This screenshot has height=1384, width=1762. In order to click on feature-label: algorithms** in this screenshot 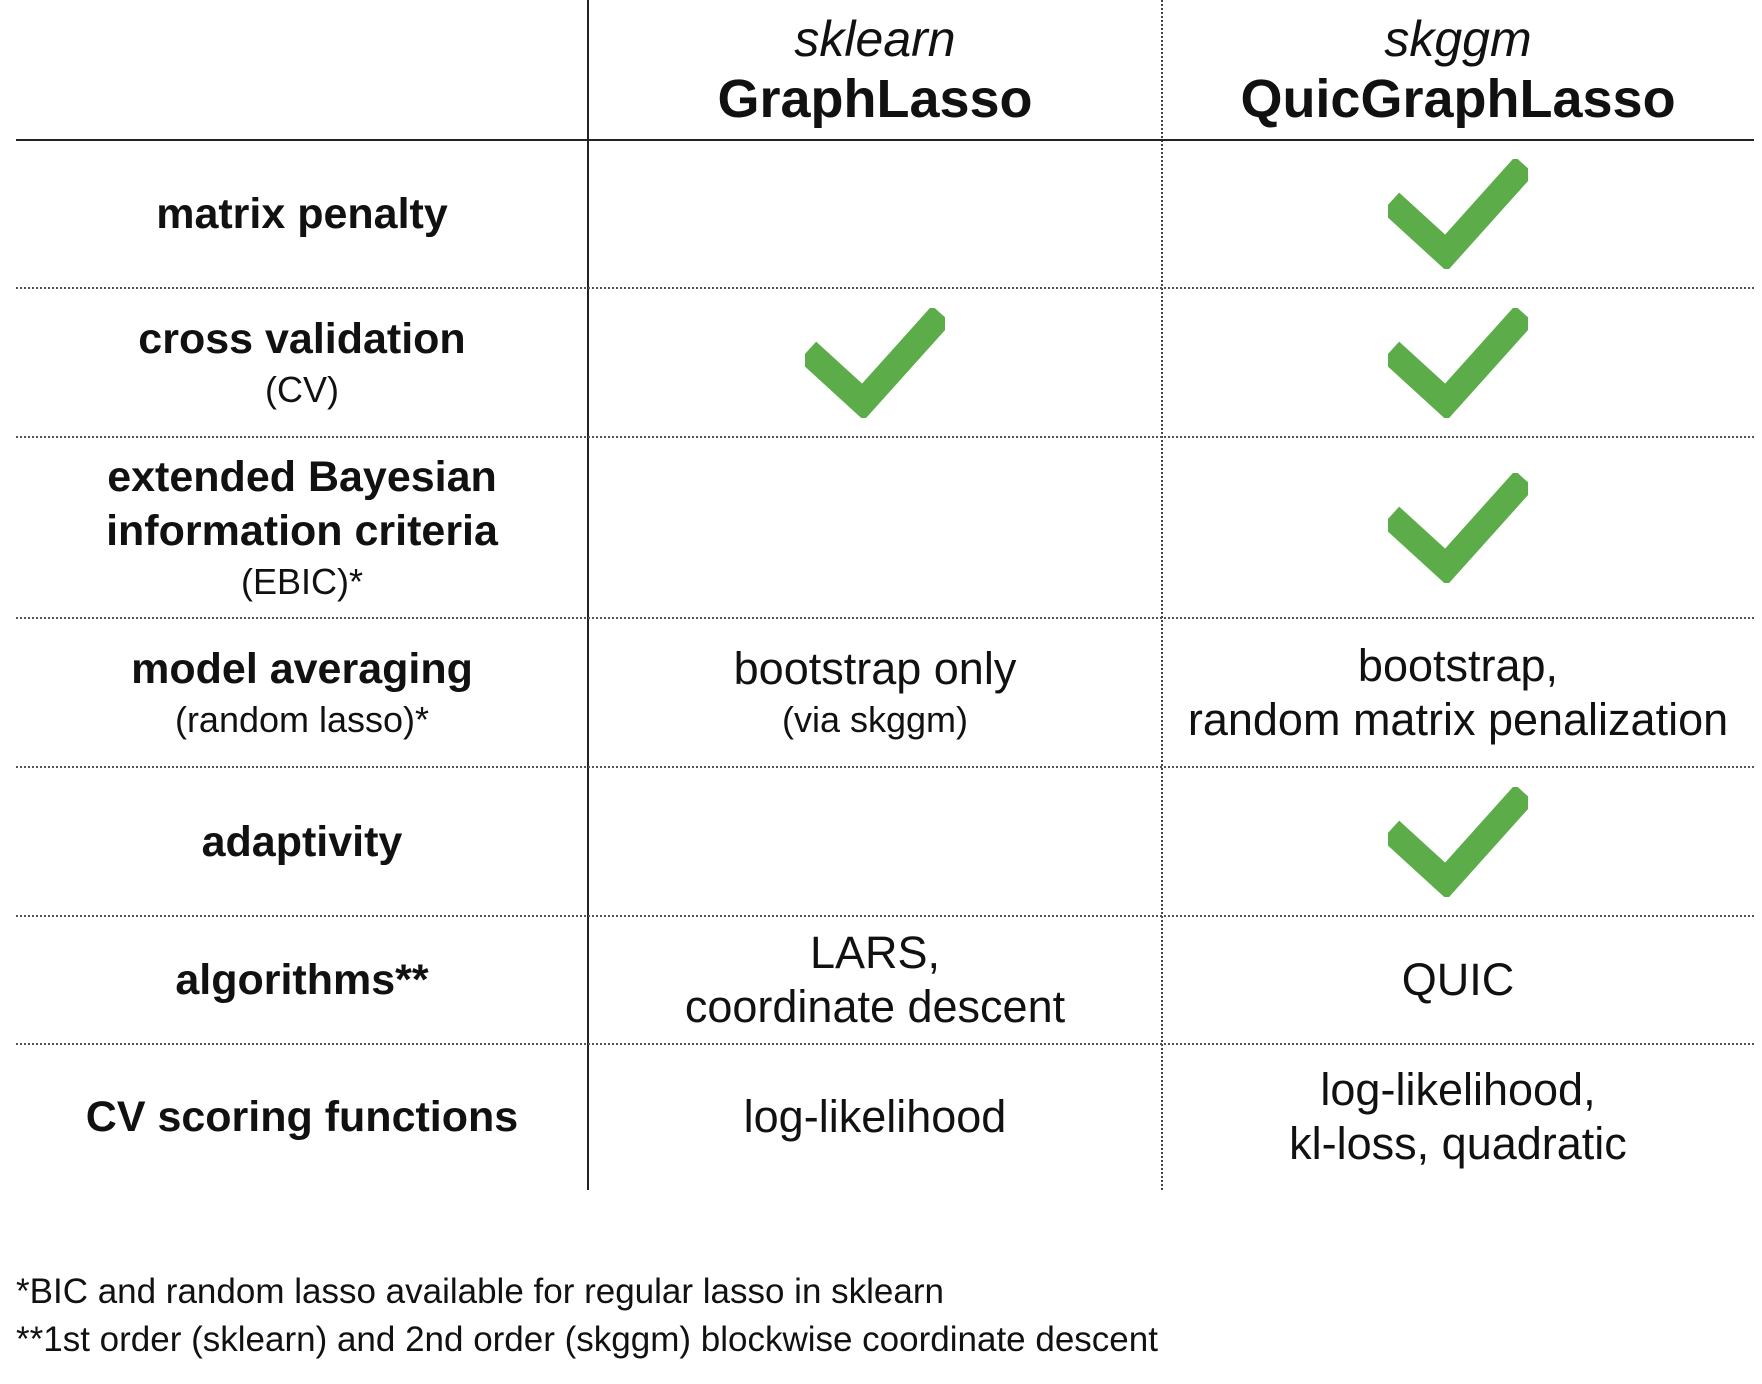, I will do `click(302, 980)`.